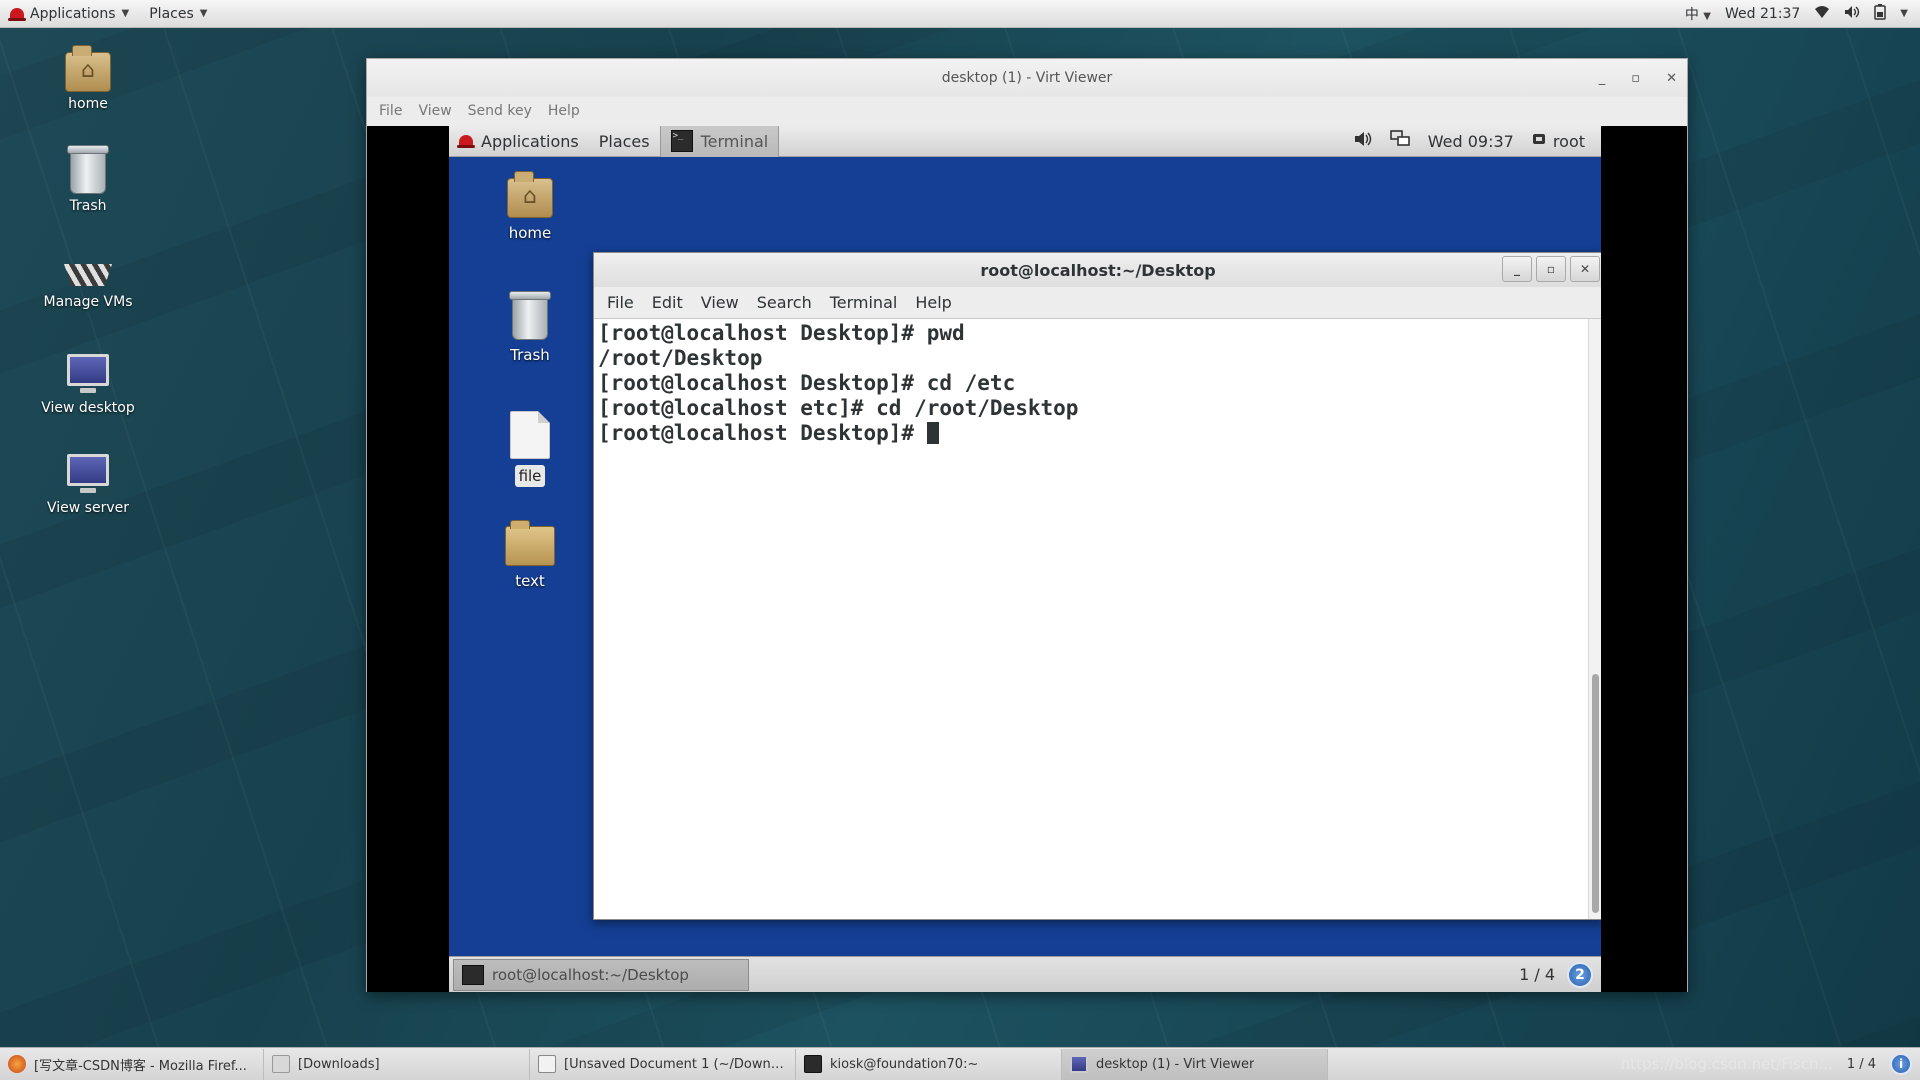 This screenshot has height=1080, width=1920. I want to click on guest-places-label: Places, so click(624, 141).